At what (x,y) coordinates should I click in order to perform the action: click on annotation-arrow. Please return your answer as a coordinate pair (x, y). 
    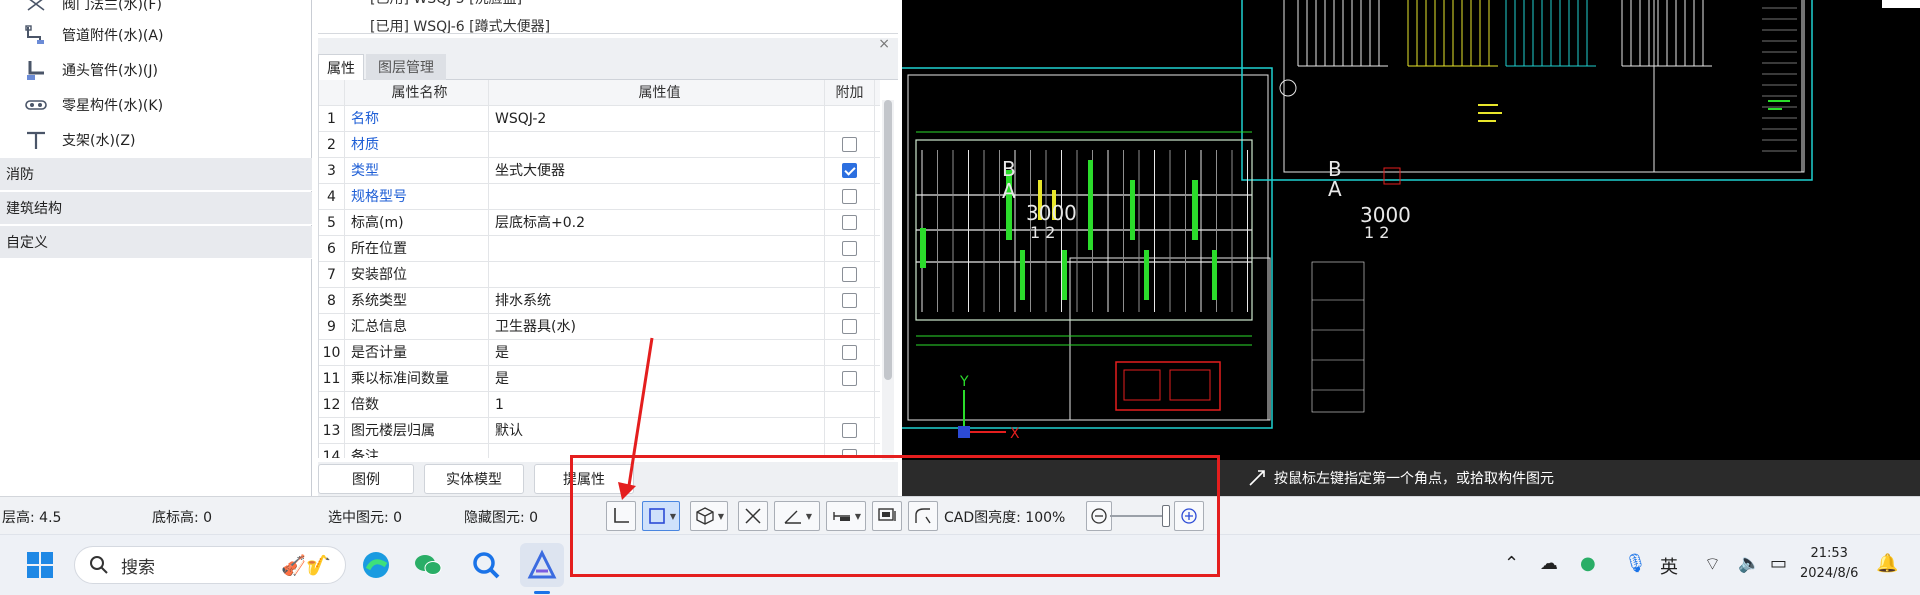
    Looking at the image, I should click on (636, 418).